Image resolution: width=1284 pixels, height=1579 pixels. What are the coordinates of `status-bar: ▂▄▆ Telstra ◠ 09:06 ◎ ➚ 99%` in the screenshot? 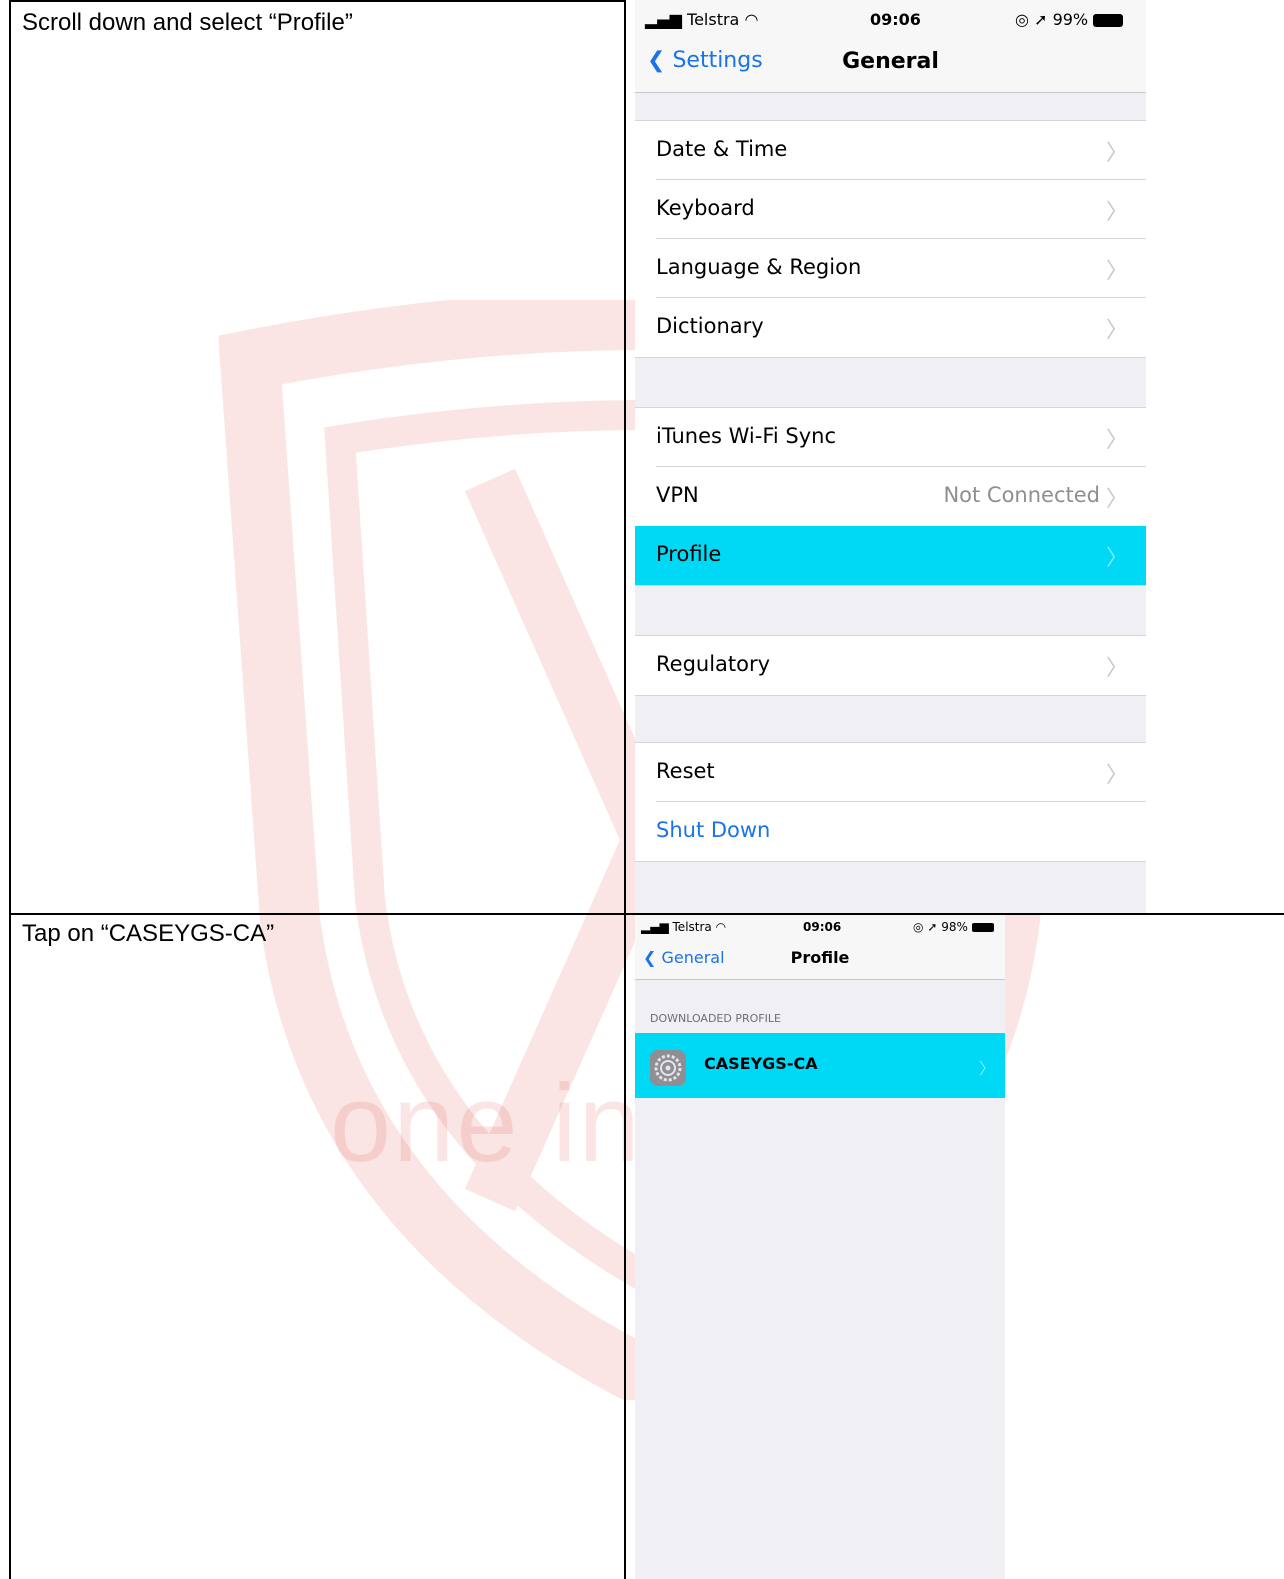 It's located at (890, 20).